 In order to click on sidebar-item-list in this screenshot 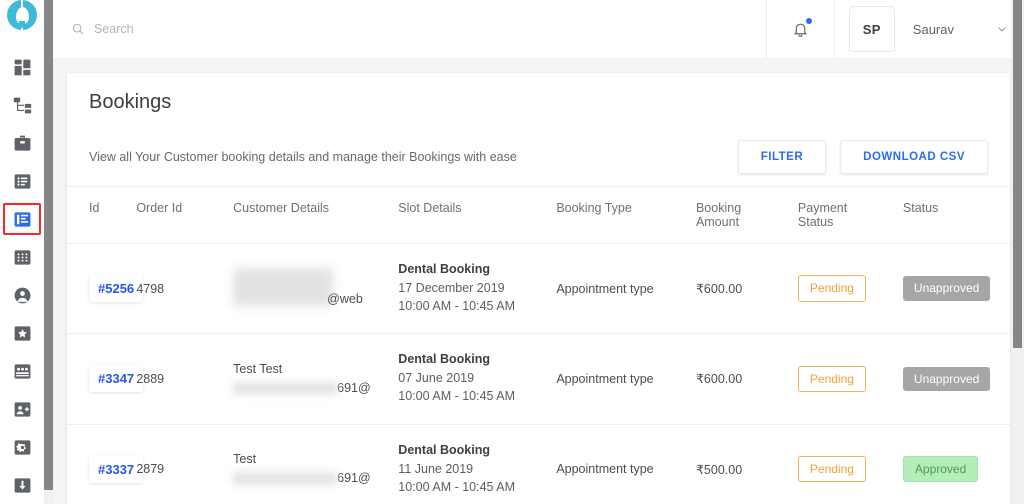, I will do `click(22, 181)`.